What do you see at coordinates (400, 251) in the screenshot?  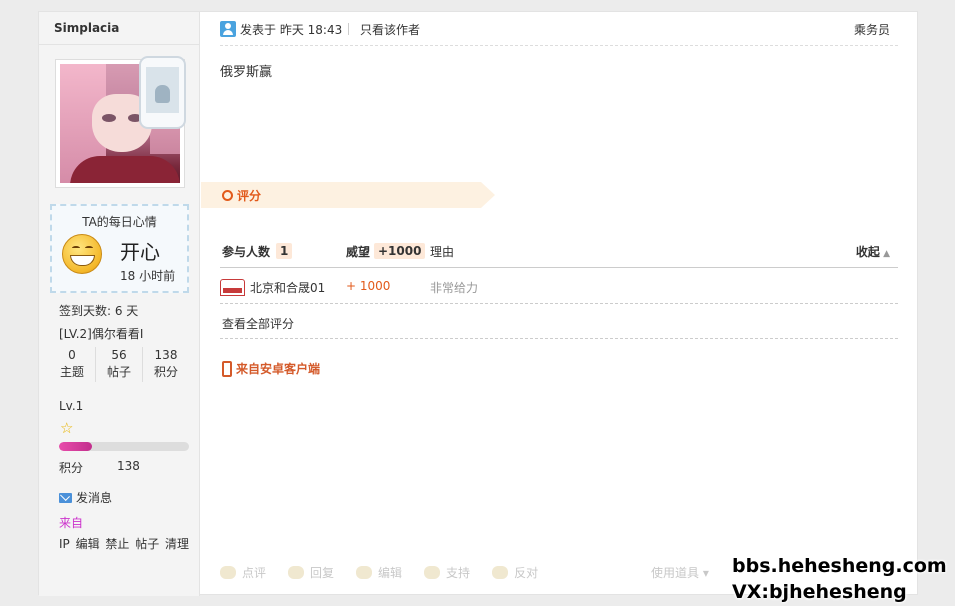 I see `weili-total: +1000` at bounding box center [400, 251].